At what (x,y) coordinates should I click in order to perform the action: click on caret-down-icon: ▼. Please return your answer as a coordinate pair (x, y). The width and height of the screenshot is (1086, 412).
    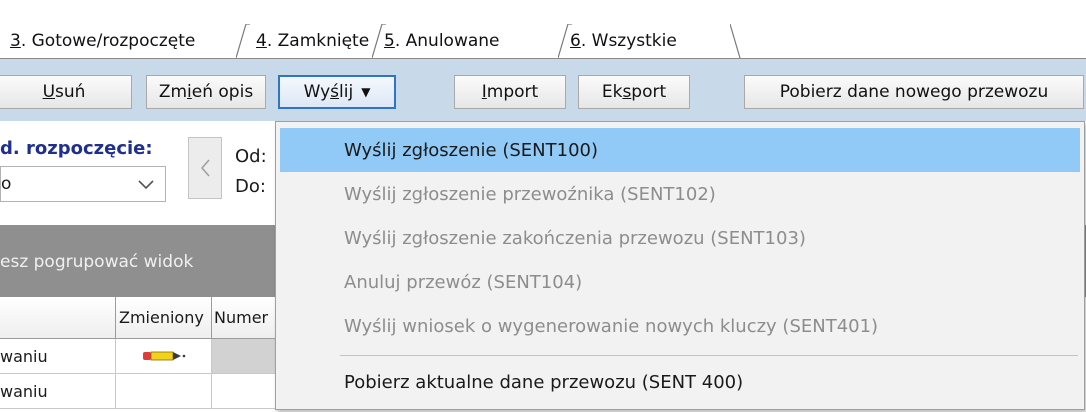
    Looking at the image, I should click on (366, 92).